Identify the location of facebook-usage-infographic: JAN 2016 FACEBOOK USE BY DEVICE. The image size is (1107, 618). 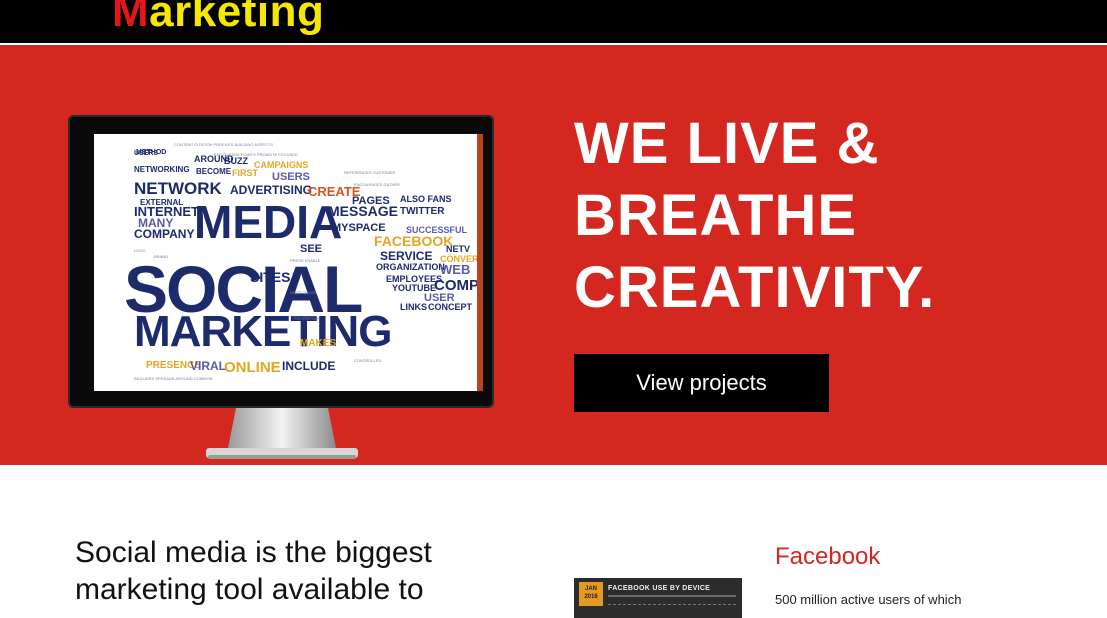
(658, 598).